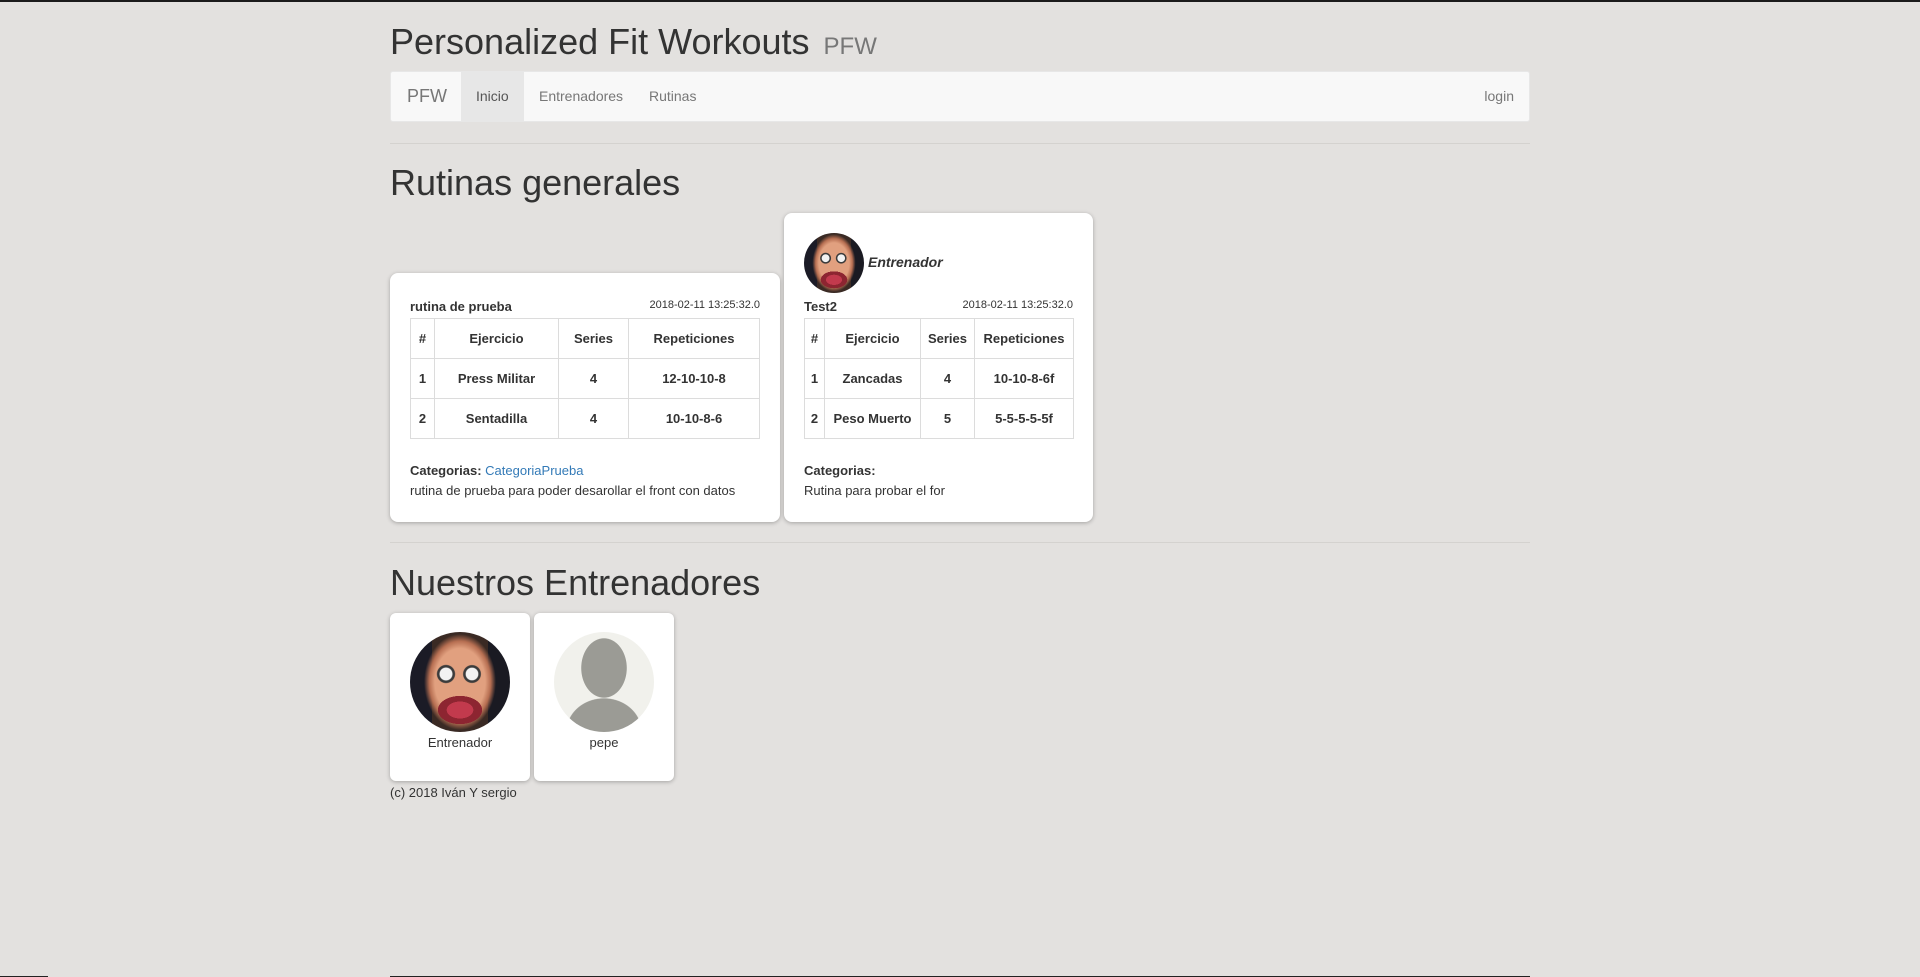 This screenshot has height=977, width=1920. I want to click on table-row: 1 Press Militar 4 12-10-10-8, so click(585, 378).